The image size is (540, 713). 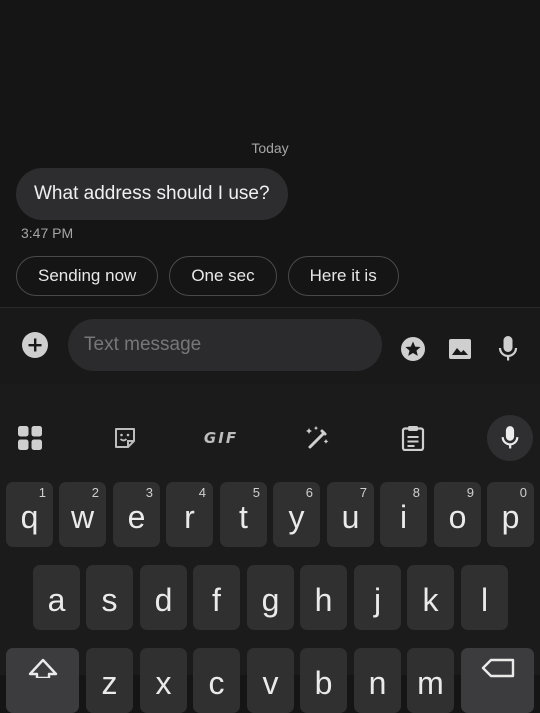 What do you see at coordinates (125, 438) in the screenshot?
I see `sticker-icon` at bounding box center [125, 438].